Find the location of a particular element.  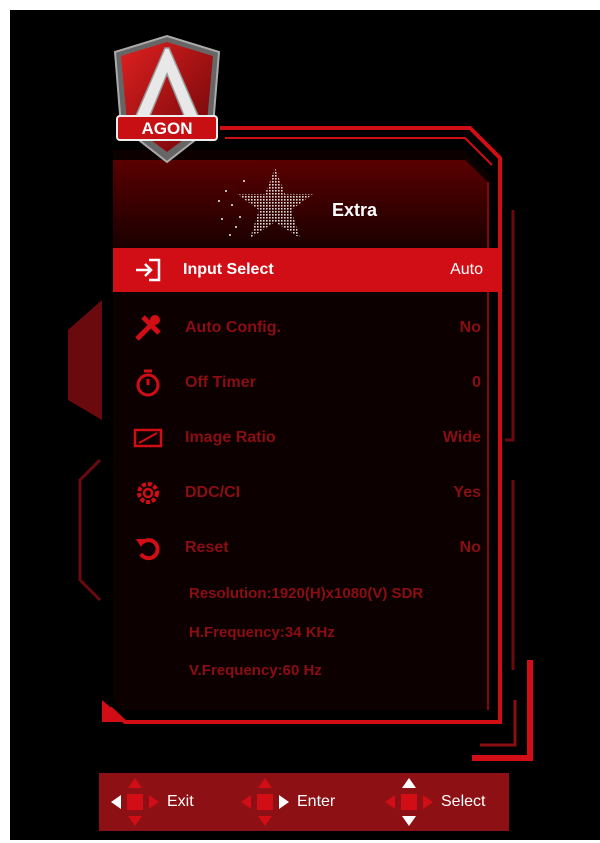

select-label: Select is located at coordinates (463, 801).